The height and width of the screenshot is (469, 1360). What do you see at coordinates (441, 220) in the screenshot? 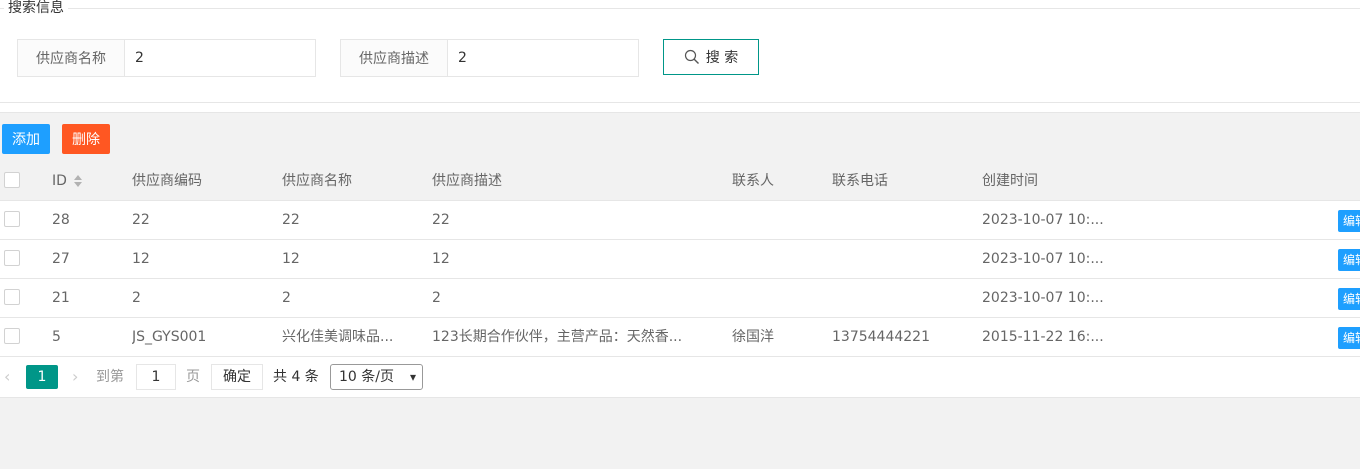
I see `cell-desc: 22` at bounding box center [441, 220].